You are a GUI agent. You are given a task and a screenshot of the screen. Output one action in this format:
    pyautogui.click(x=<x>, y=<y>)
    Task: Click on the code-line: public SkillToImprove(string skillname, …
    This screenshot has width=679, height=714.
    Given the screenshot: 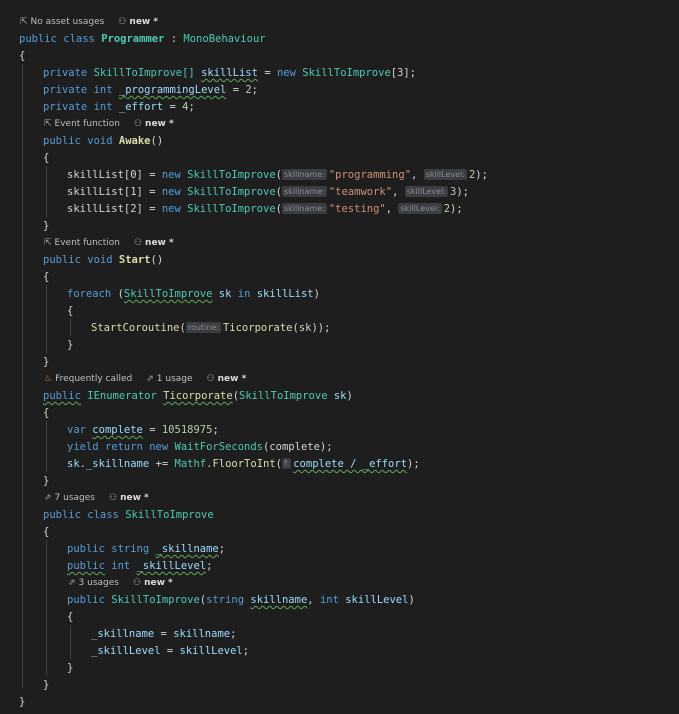 What is the action you would take?
    pyautogui.click(x=241, y=600)
    